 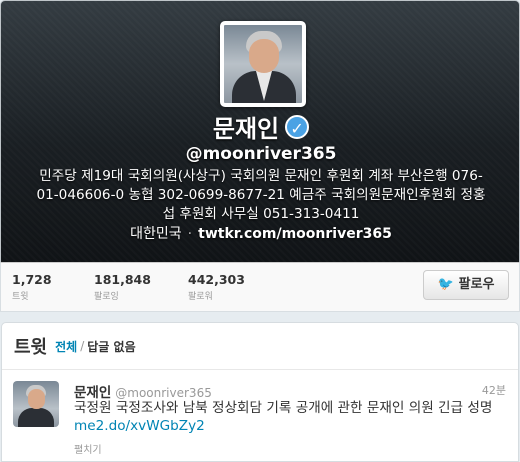 I want to click on profile-name-row: 문재인 ✓, so click(x=260, y=126).